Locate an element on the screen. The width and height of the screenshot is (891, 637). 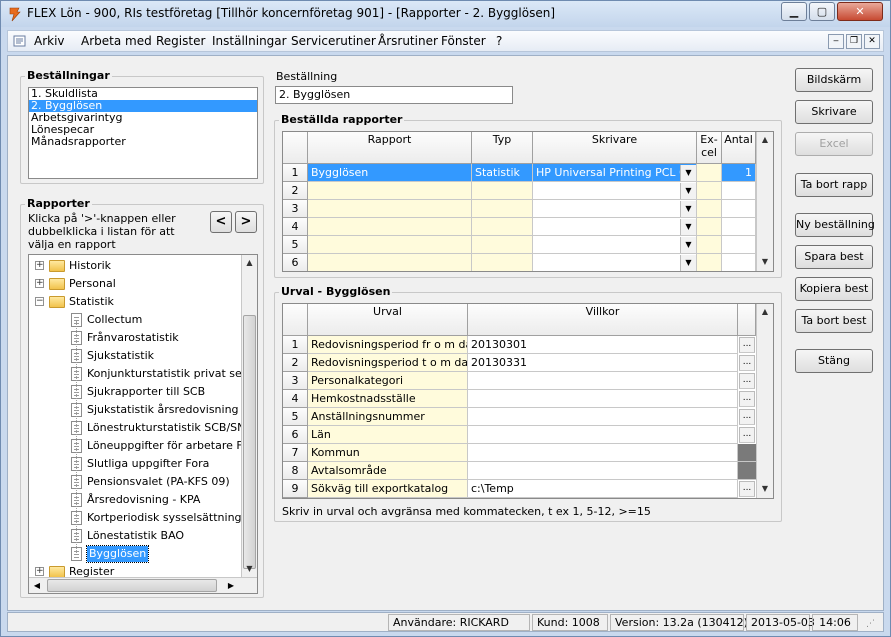
cell-skrivare: HP Universal Printing PCL 6 (v is located at coordinates (615, 173).